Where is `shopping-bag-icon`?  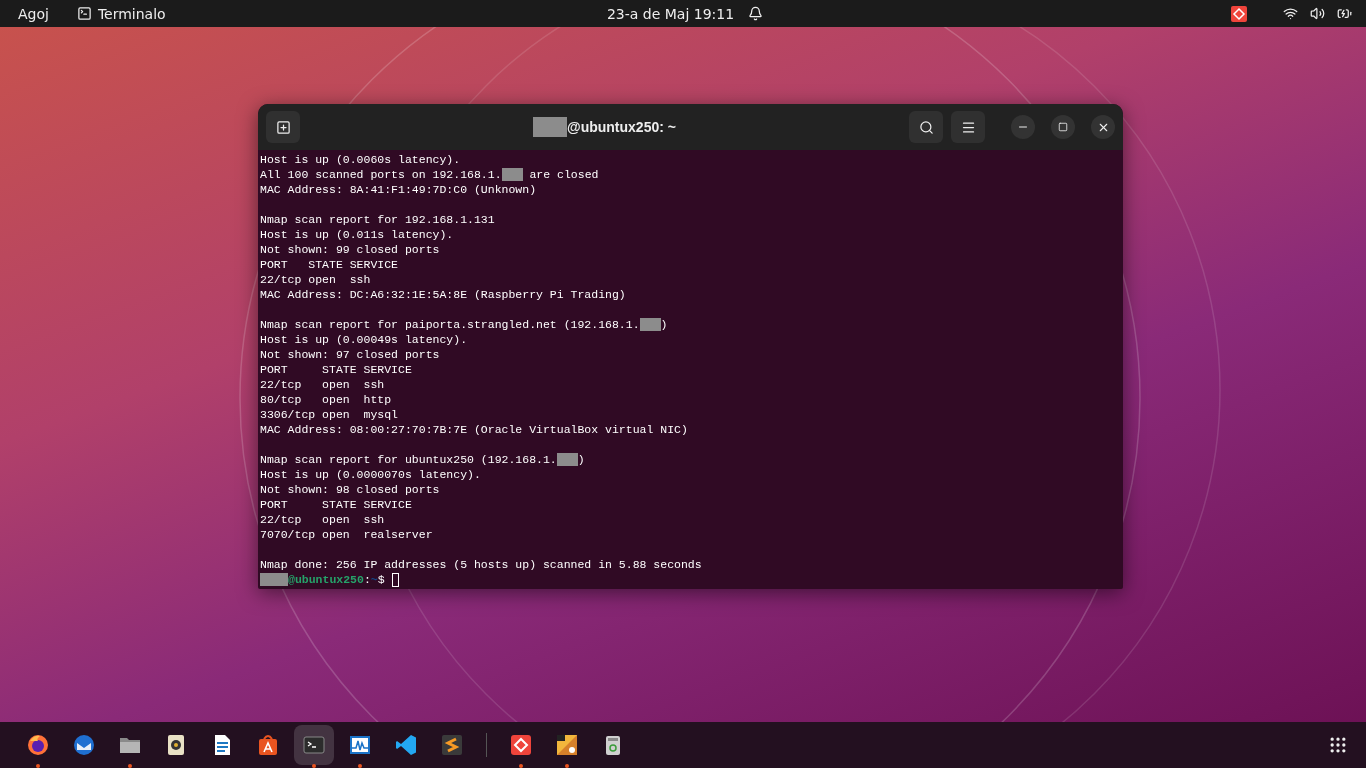
shopping-bag-icon is located at coordinates (268, 745).